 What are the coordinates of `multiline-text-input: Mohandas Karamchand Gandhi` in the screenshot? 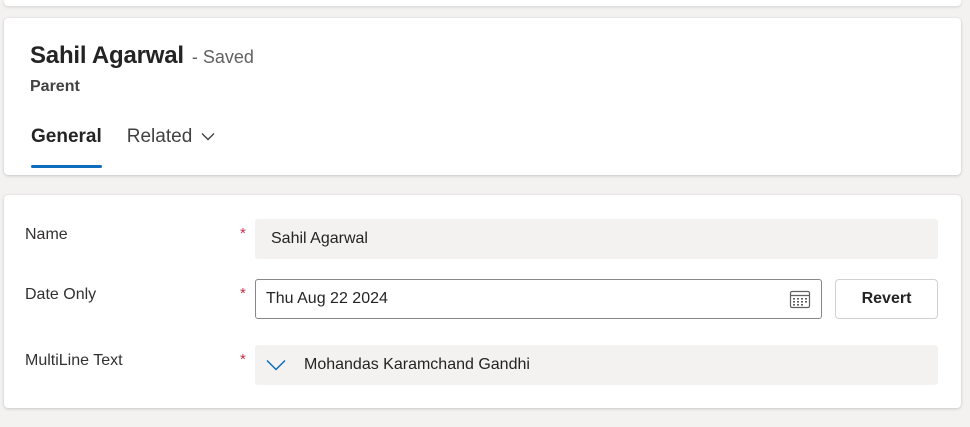 It's located at (596, 365).